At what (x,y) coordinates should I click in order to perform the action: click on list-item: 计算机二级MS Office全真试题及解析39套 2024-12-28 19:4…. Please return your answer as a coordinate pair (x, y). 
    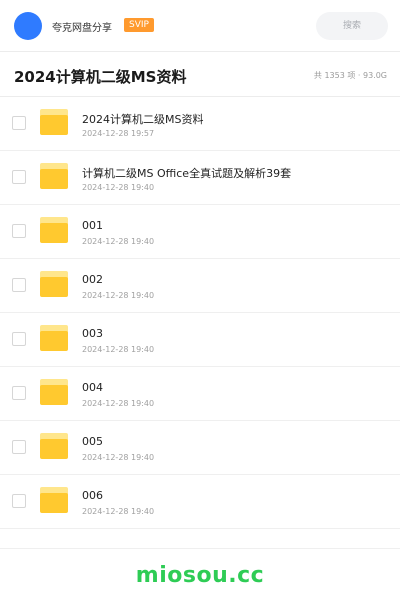
    Looking at the image, I should click on (200, 178).